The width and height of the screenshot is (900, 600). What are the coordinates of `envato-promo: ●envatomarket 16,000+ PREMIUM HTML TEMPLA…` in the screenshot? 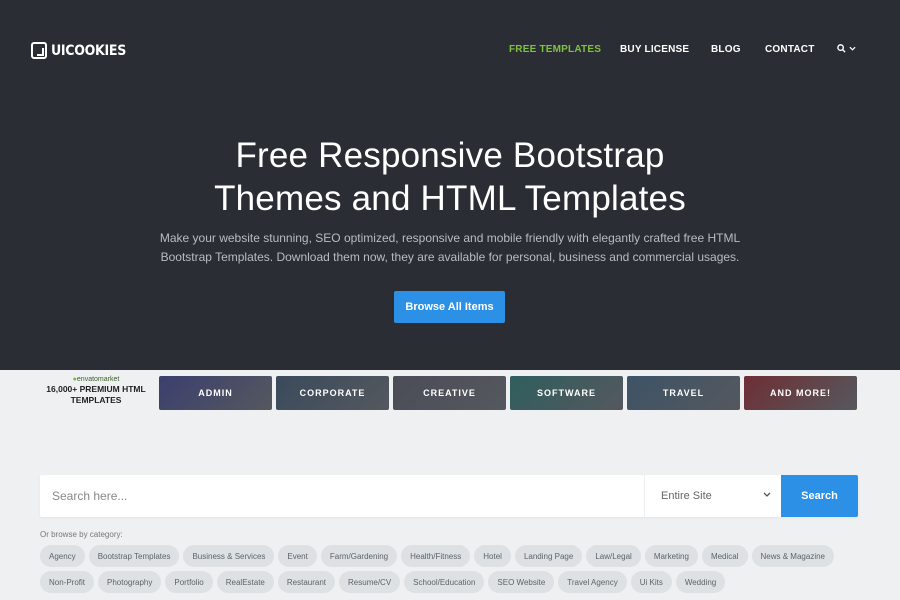 It's located at (96, 393).